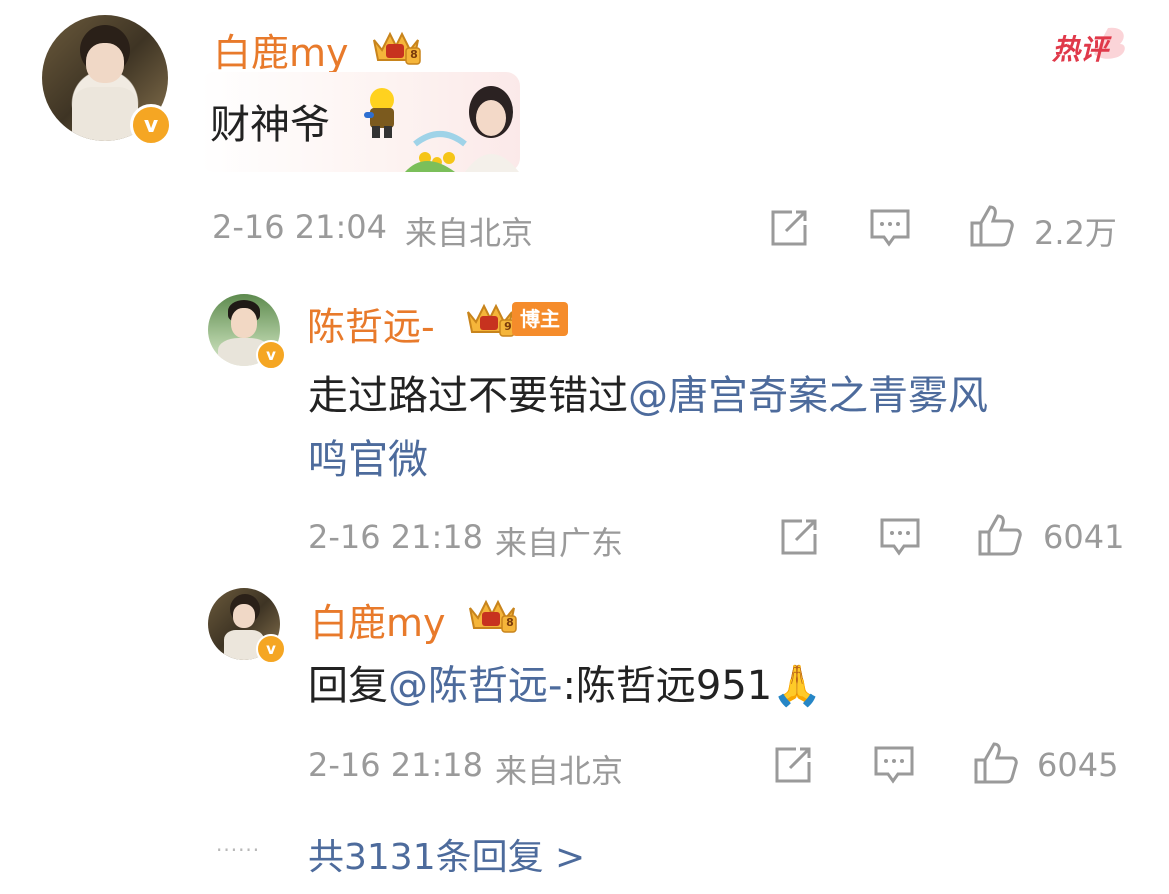  I want to click on more-replies-link: 共3131条回复 >, so click(446, 854).